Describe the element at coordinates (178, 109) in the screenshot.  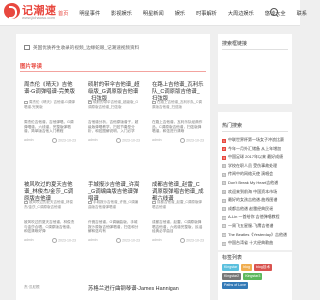
I see `card-thumbnail: 在路上吉他谱_瓦利乐队_C调原版吉他谱_扫弦版` at that location.